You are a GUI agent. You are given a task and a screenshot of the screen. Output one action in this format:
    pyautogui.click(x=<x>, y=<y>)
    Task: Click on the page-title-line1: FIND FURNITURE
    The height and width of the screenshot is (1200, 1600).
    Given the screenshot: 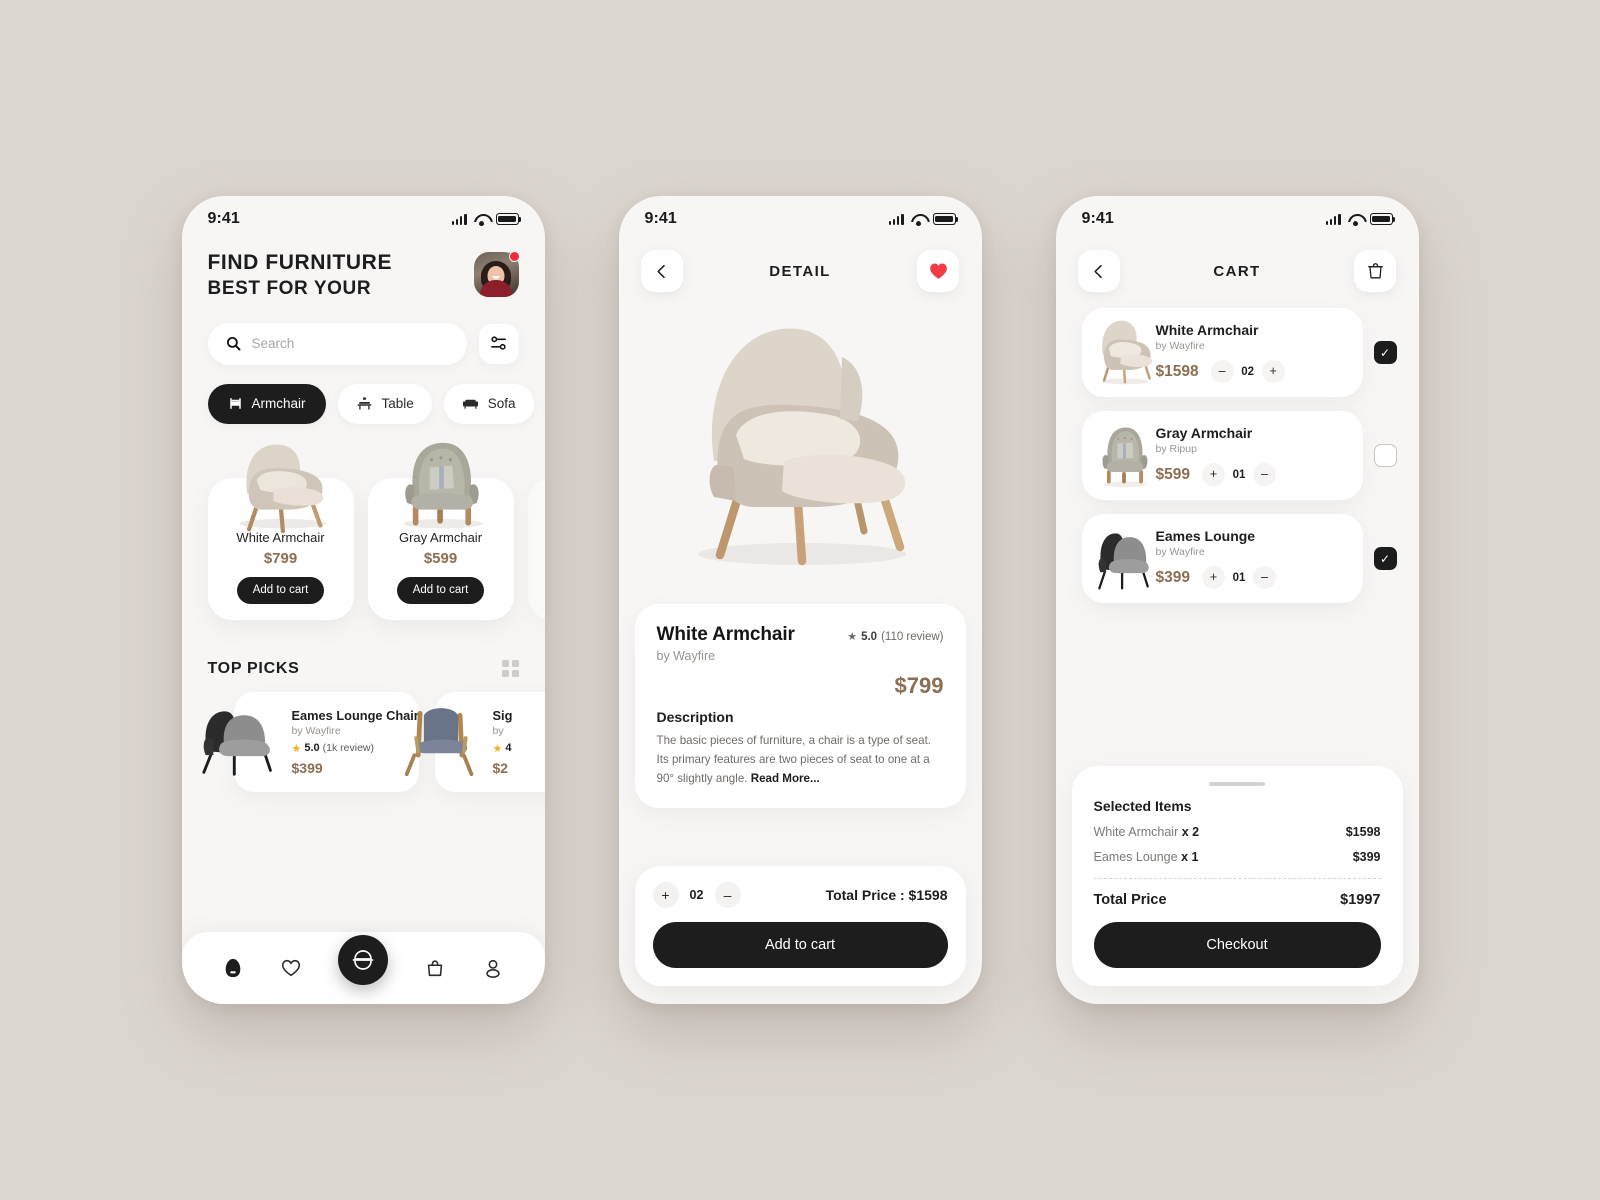 What is the action you would take?
    pyautogui.click(x=300, y=262)
    